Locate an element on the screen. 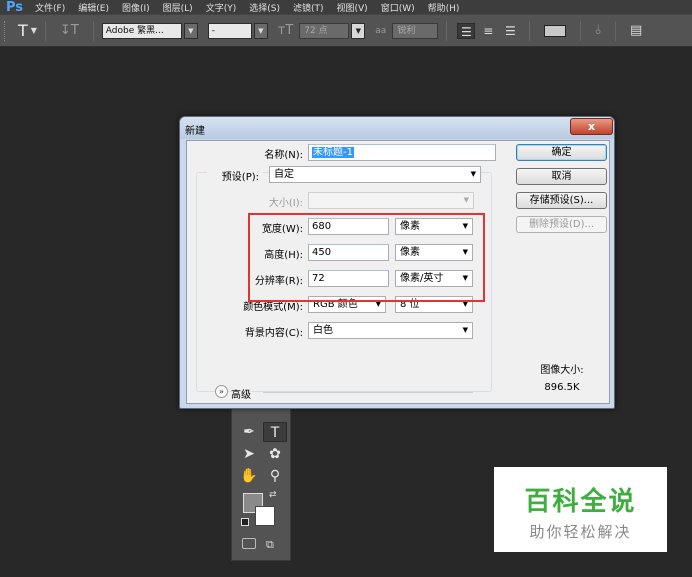 The image size is (692, 577). name-label: 名称(N): is located at coordinates (283, 155).